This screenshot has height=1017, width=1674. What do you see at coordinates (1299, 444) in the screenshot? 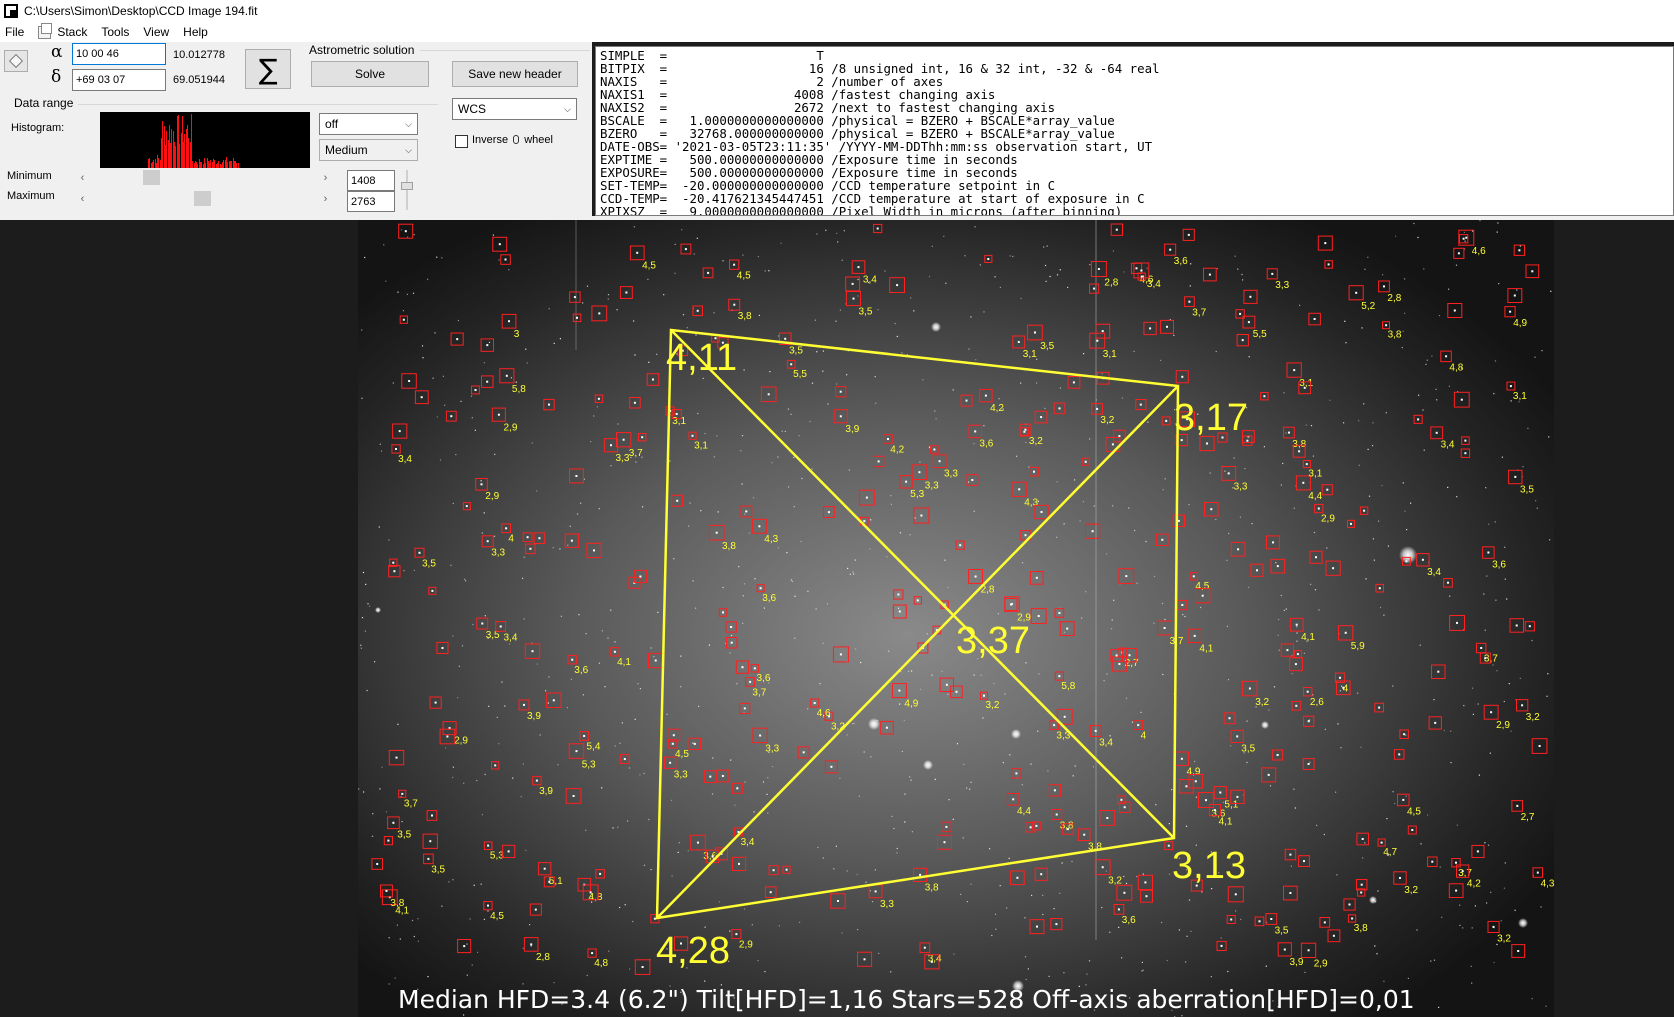
I see `star-hfd-label: 3,8` at bounding box center [1299, 444].